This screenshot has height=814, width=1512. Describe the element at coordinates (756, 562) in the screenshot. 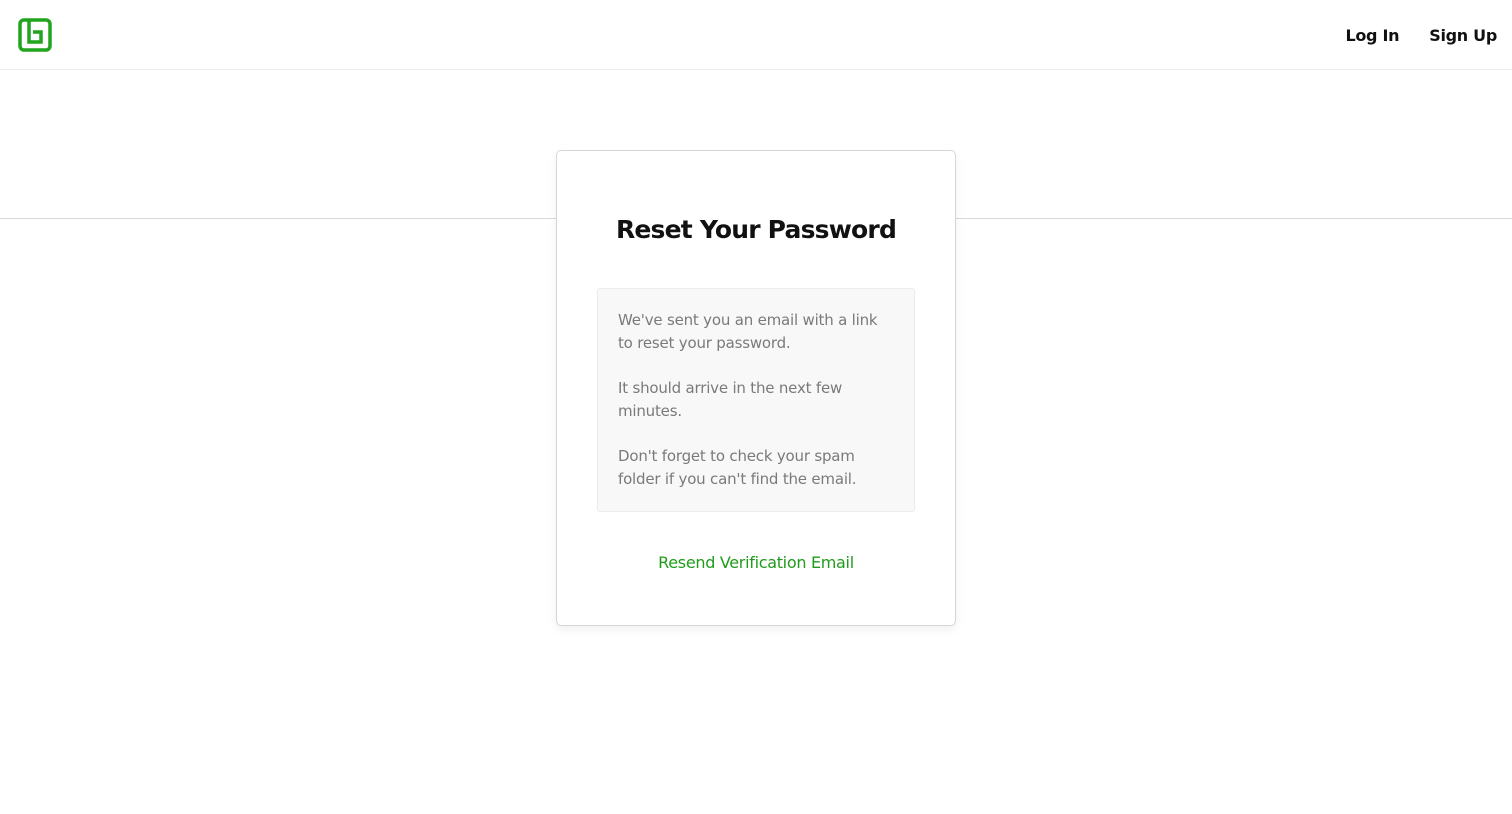

I see `resend-verification-link: Resend Verification Email` at that location.